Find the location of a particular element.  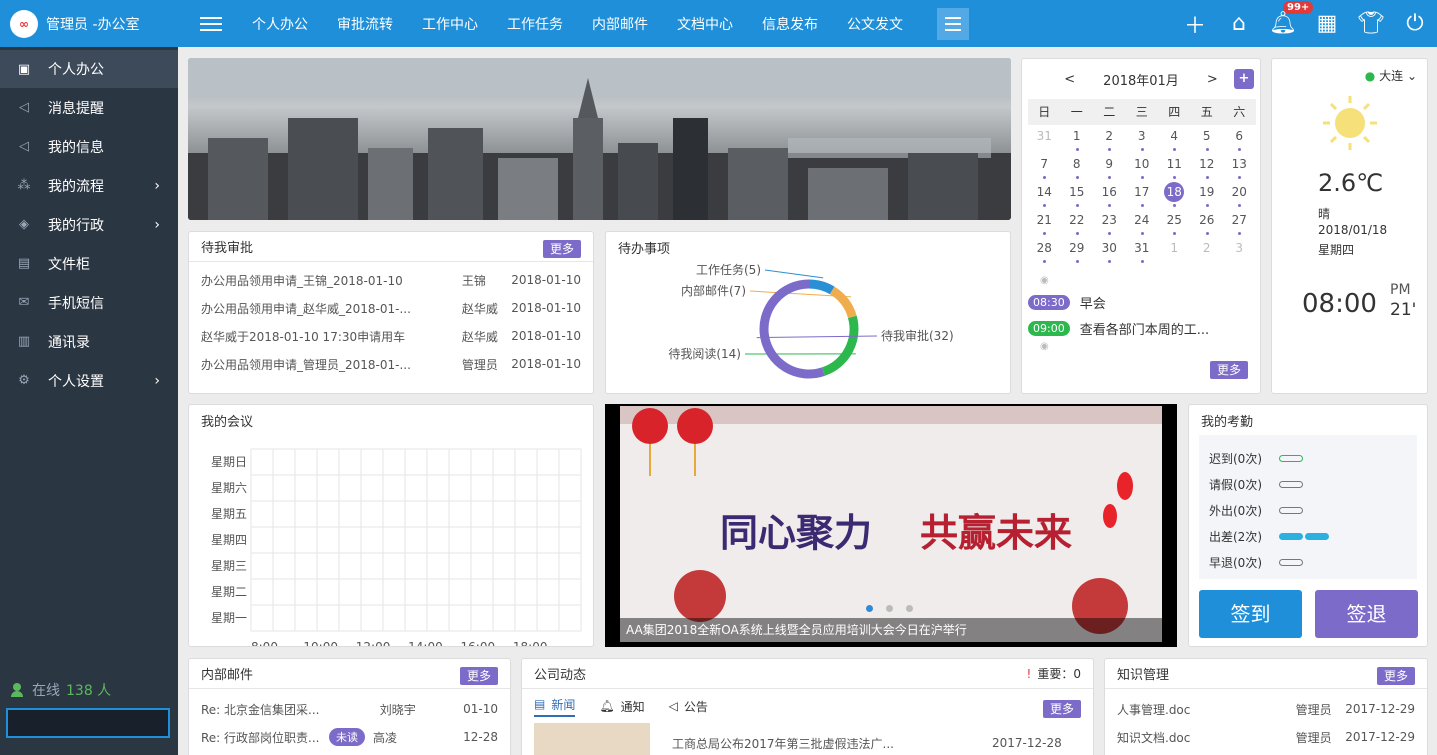

home-icon: ⌂ is located at coordinates (1239, 23).